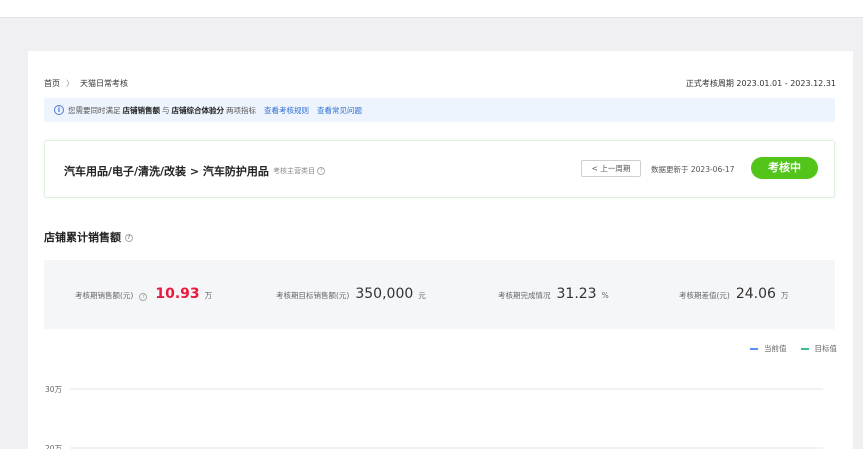 The height and width of the screenshot is (449, 863). Describe the element at coordinates (166, 171) in the screenshot. I see `category-path: 汽车用品/电子/清洗/改装 > 汽车防护用品` at that location.